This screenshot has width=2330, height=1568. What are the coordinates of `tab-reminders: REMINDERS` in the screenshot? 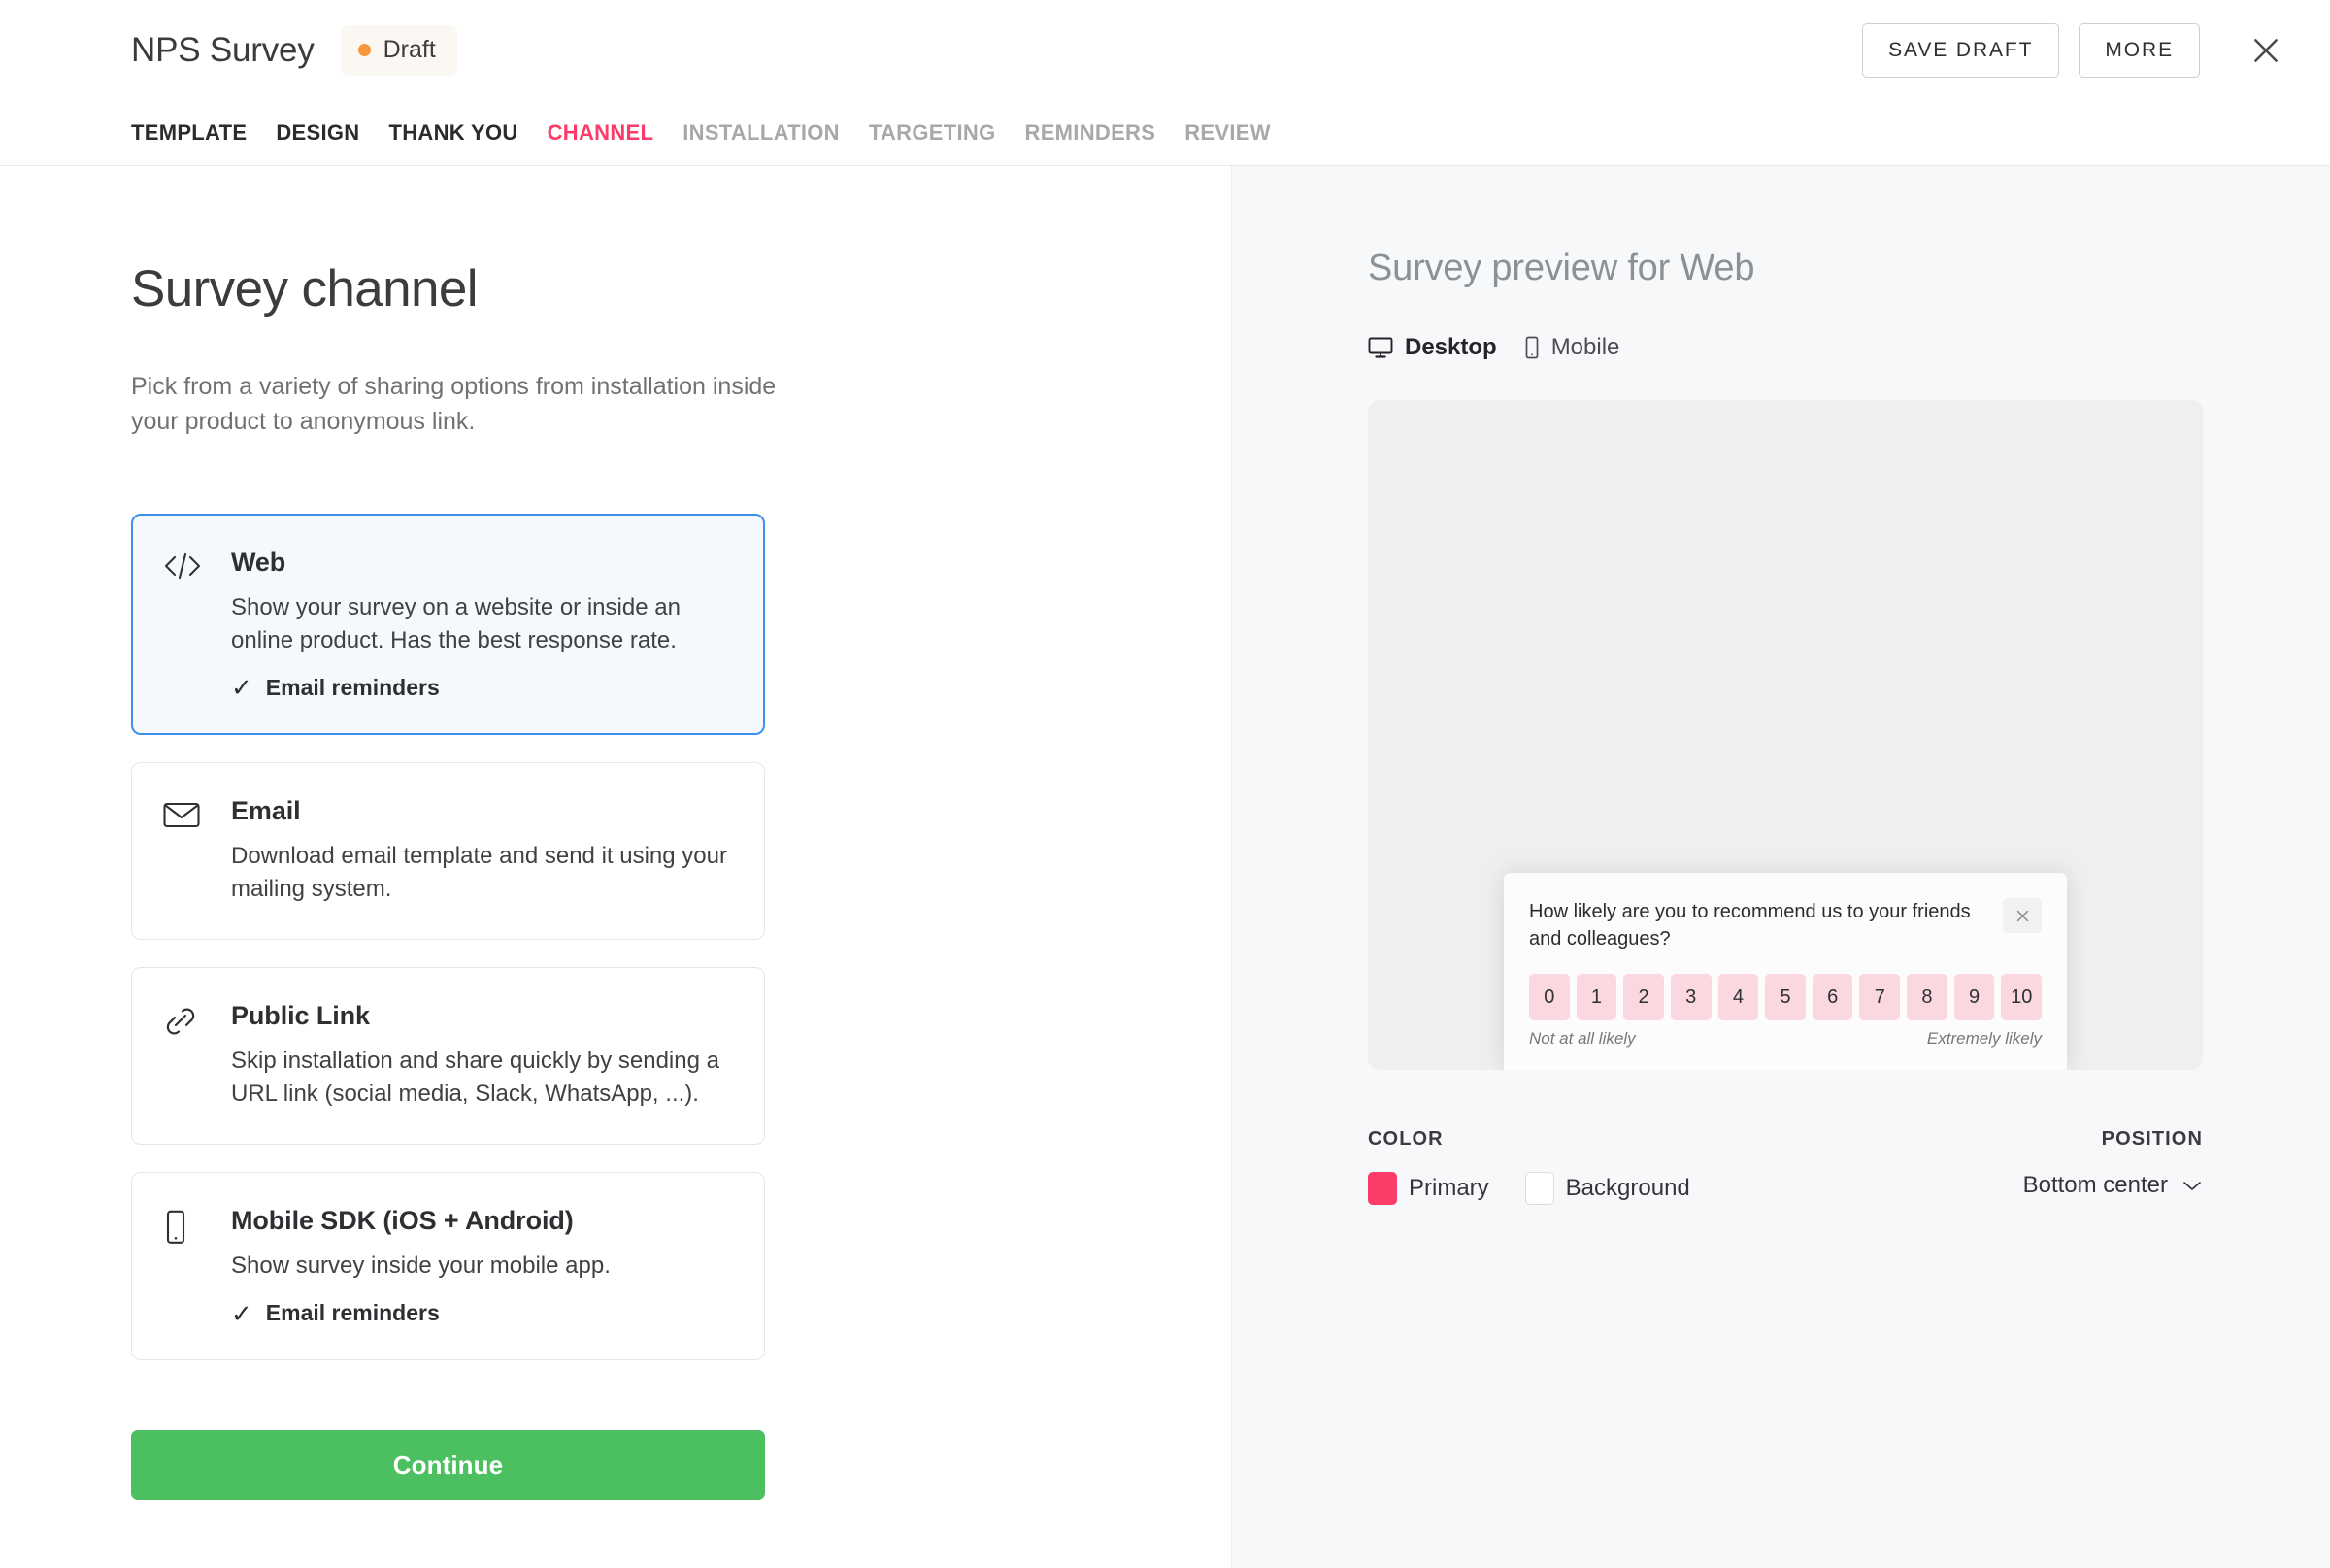 It's located at (1090, 133).